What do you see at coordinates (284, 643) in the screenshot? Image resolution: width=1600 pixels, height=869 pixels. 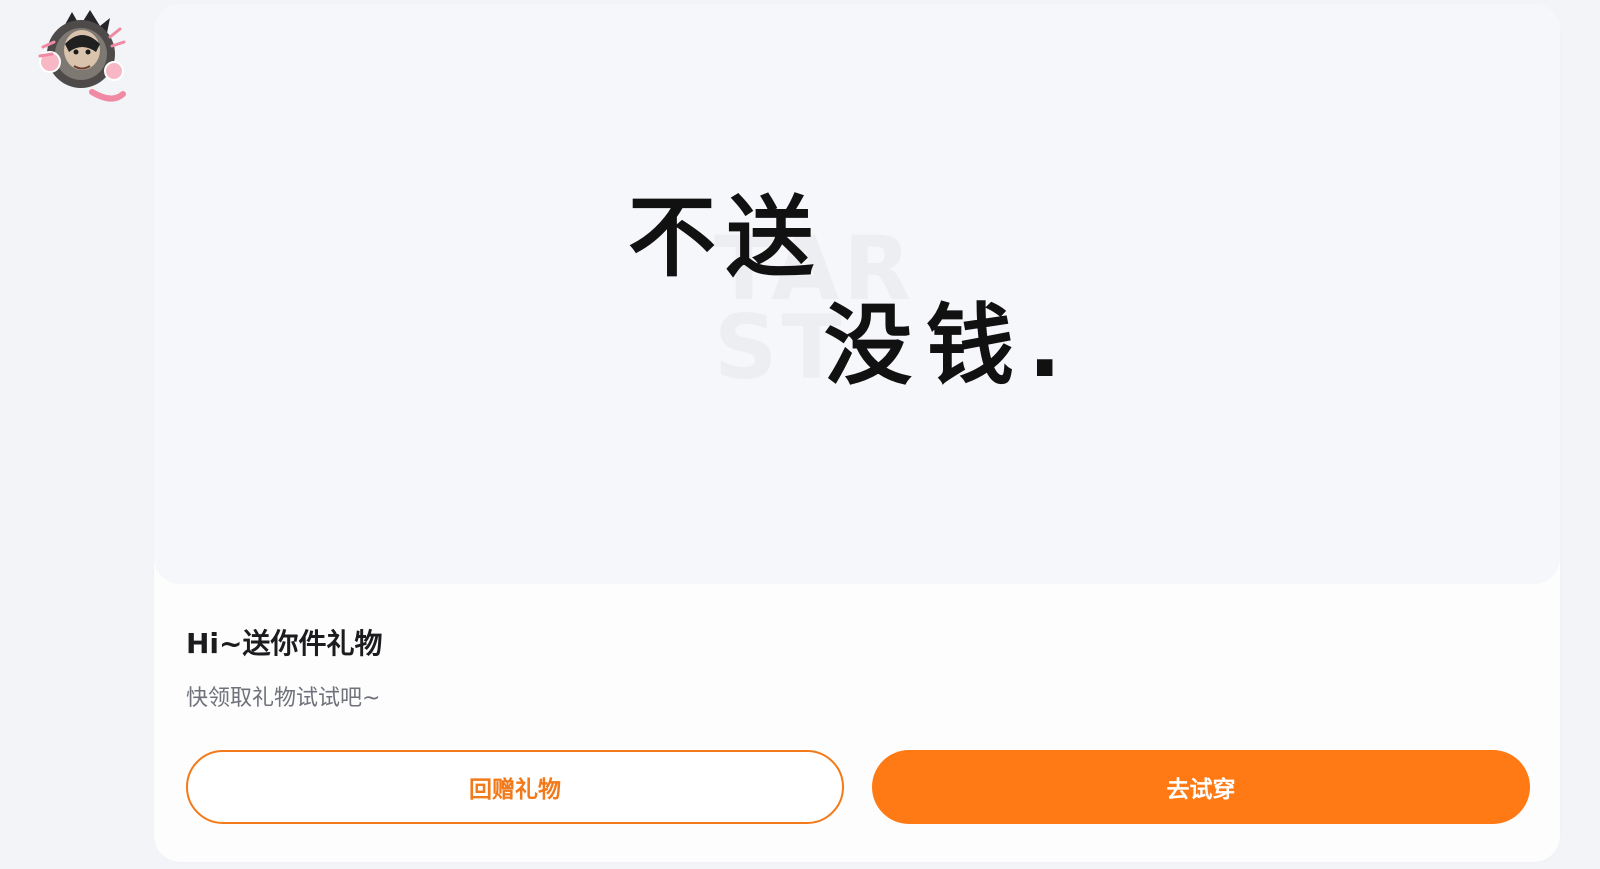 I see `gift-title: Hi~送你件礼物` at bounding box center [284, 643].